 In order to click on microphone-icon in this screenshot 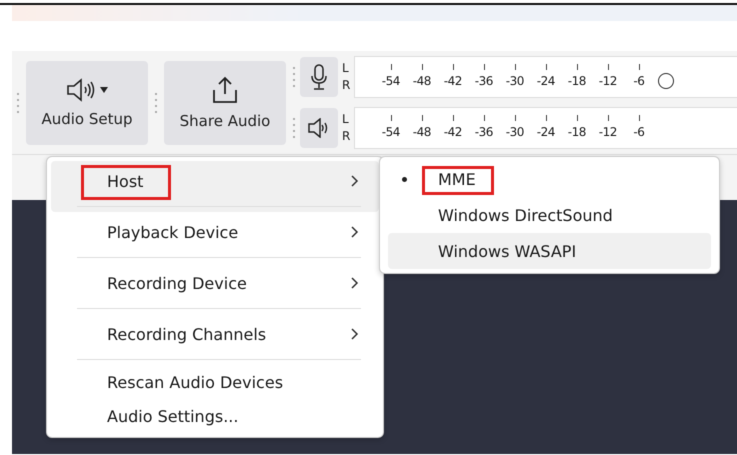, I will do `click(319, 77)`.